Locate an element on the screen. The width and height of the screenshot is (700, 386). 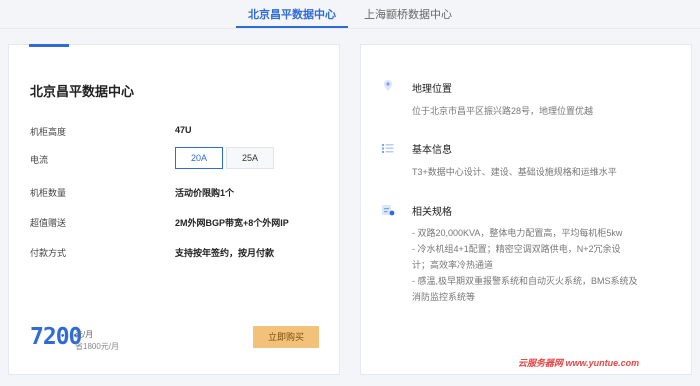
spec-value: 支持按年签约，按月付款 is located at coordinates (225, 253).